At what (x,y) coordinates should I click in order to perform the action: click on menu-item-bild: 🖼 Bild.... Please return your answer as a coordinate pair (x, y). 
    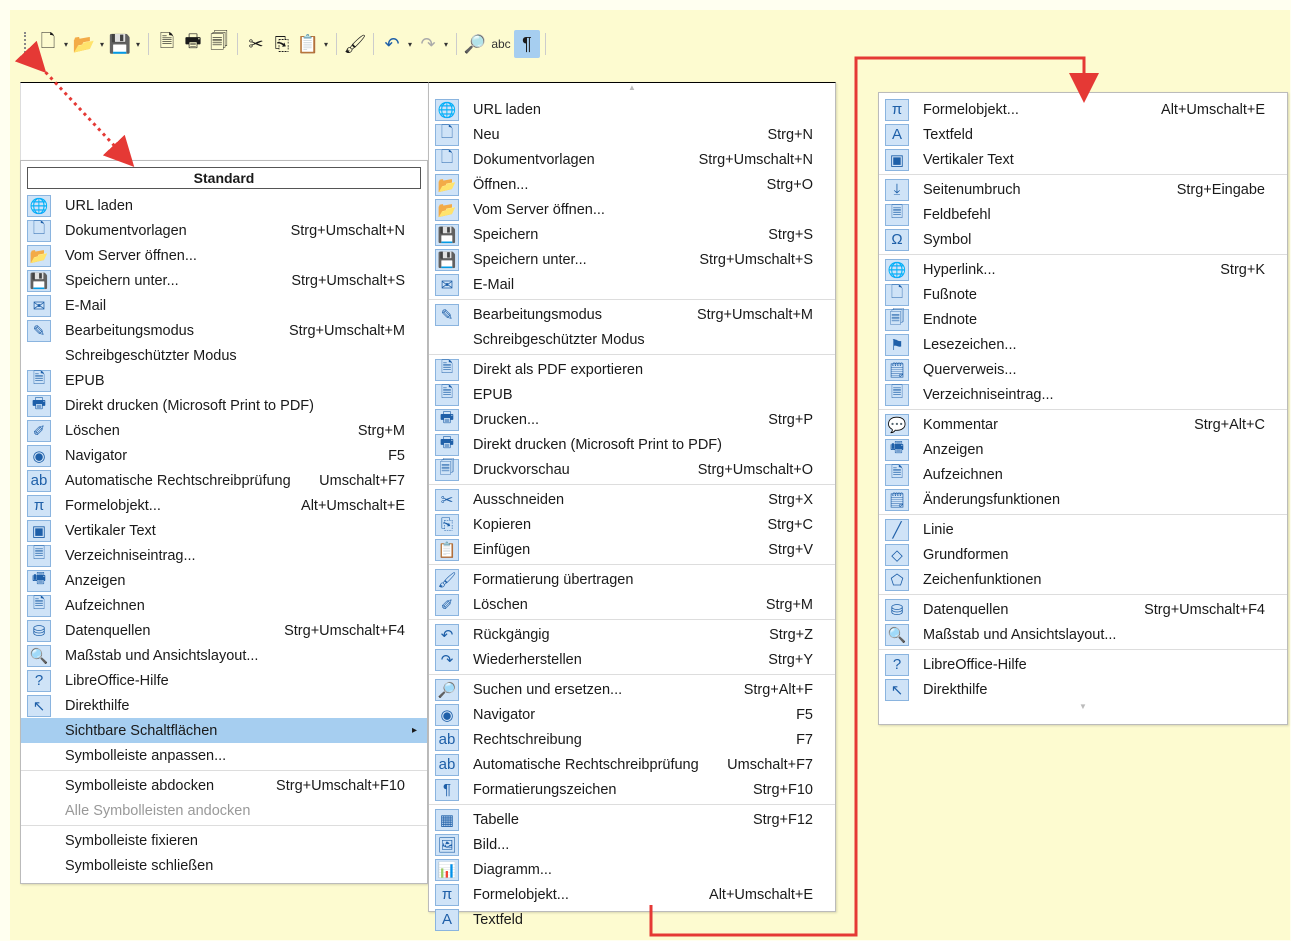
    Looking at the image, I should click on (632, 844).